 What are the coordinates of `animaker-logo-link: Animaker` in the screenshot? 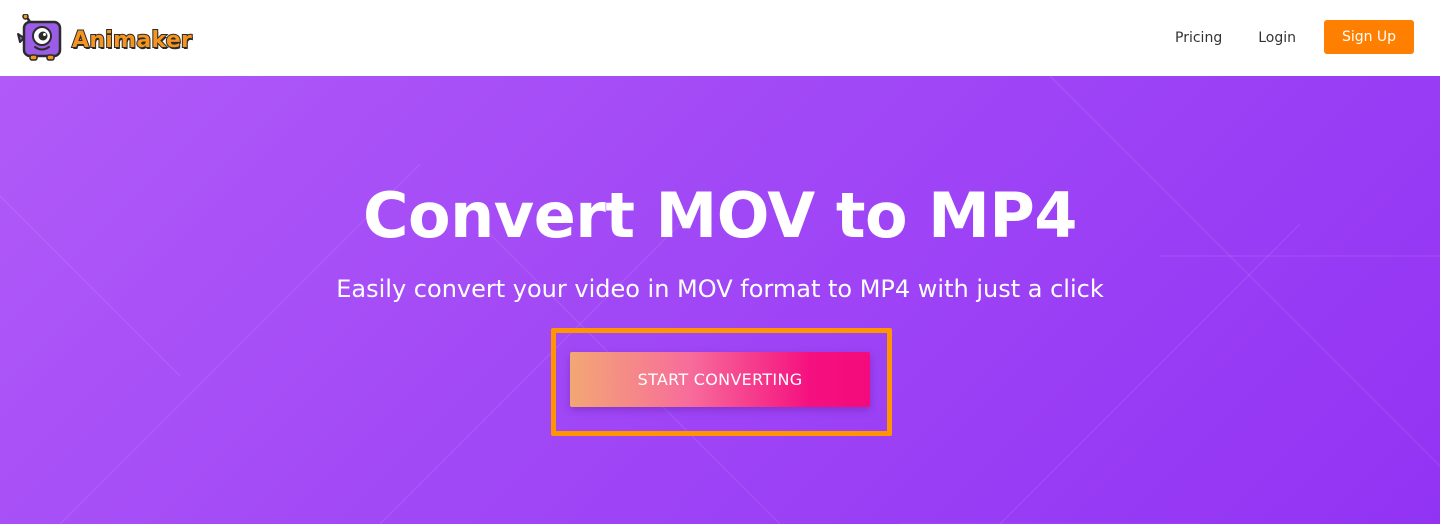 It's located at (104, 38).